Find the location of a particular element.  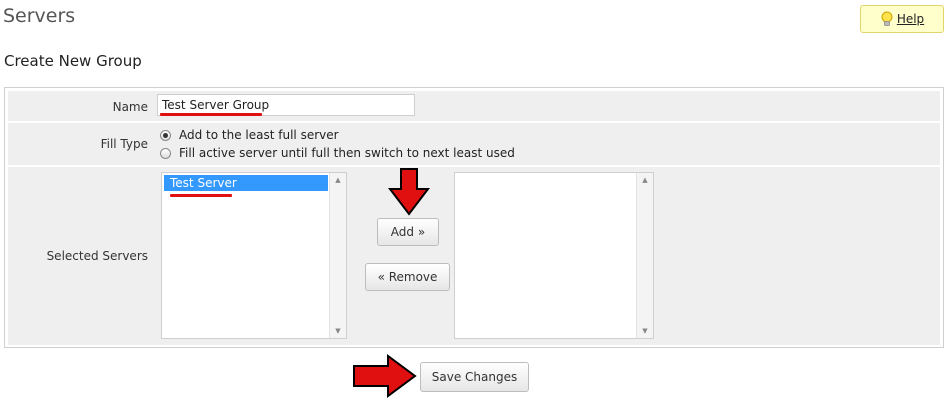

save-changes-button: Save Changes is located at coordinates (474, 377).